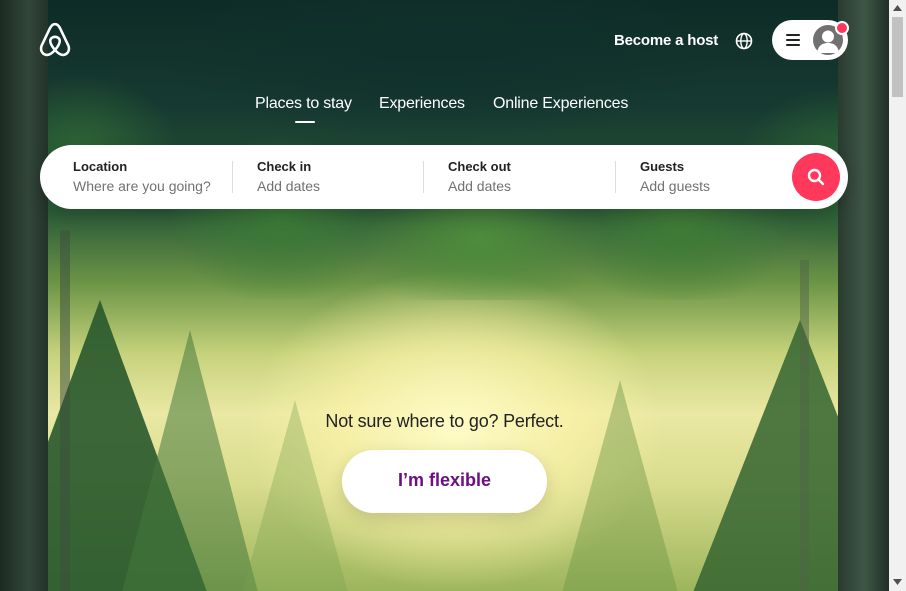 The image size is (906, 591). I want to click on hero-tagline: Not sure where to go? Perfect., so click(444, 421).